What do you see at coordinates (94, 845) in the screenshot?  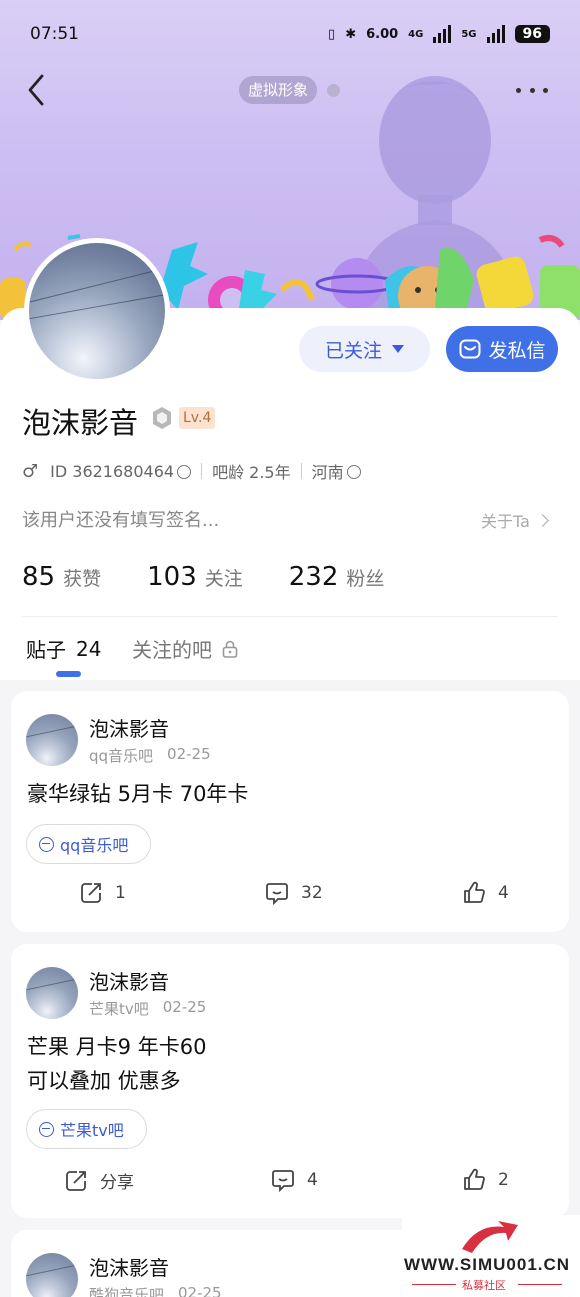 I see `forum-chip-label: qq音乐吧` at bounding box center [94, 845].